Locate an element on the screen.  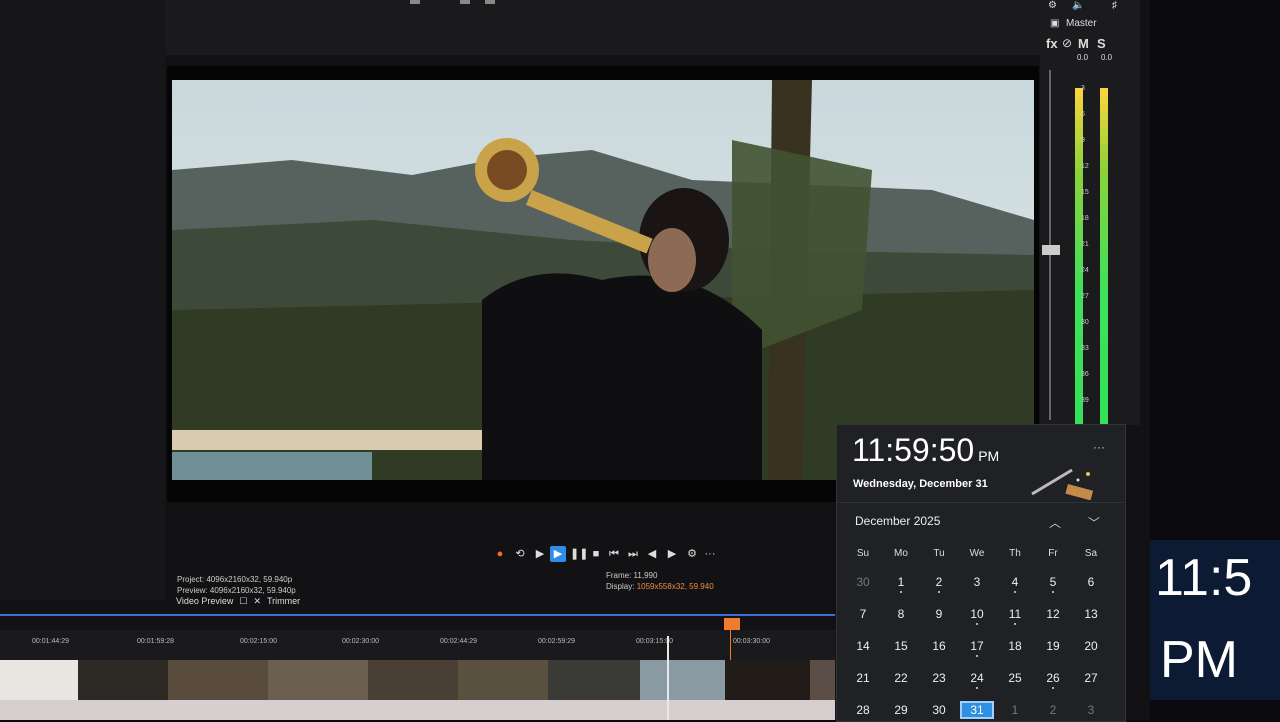
calendar-day: 5 is located at coordinates (1053, 584).